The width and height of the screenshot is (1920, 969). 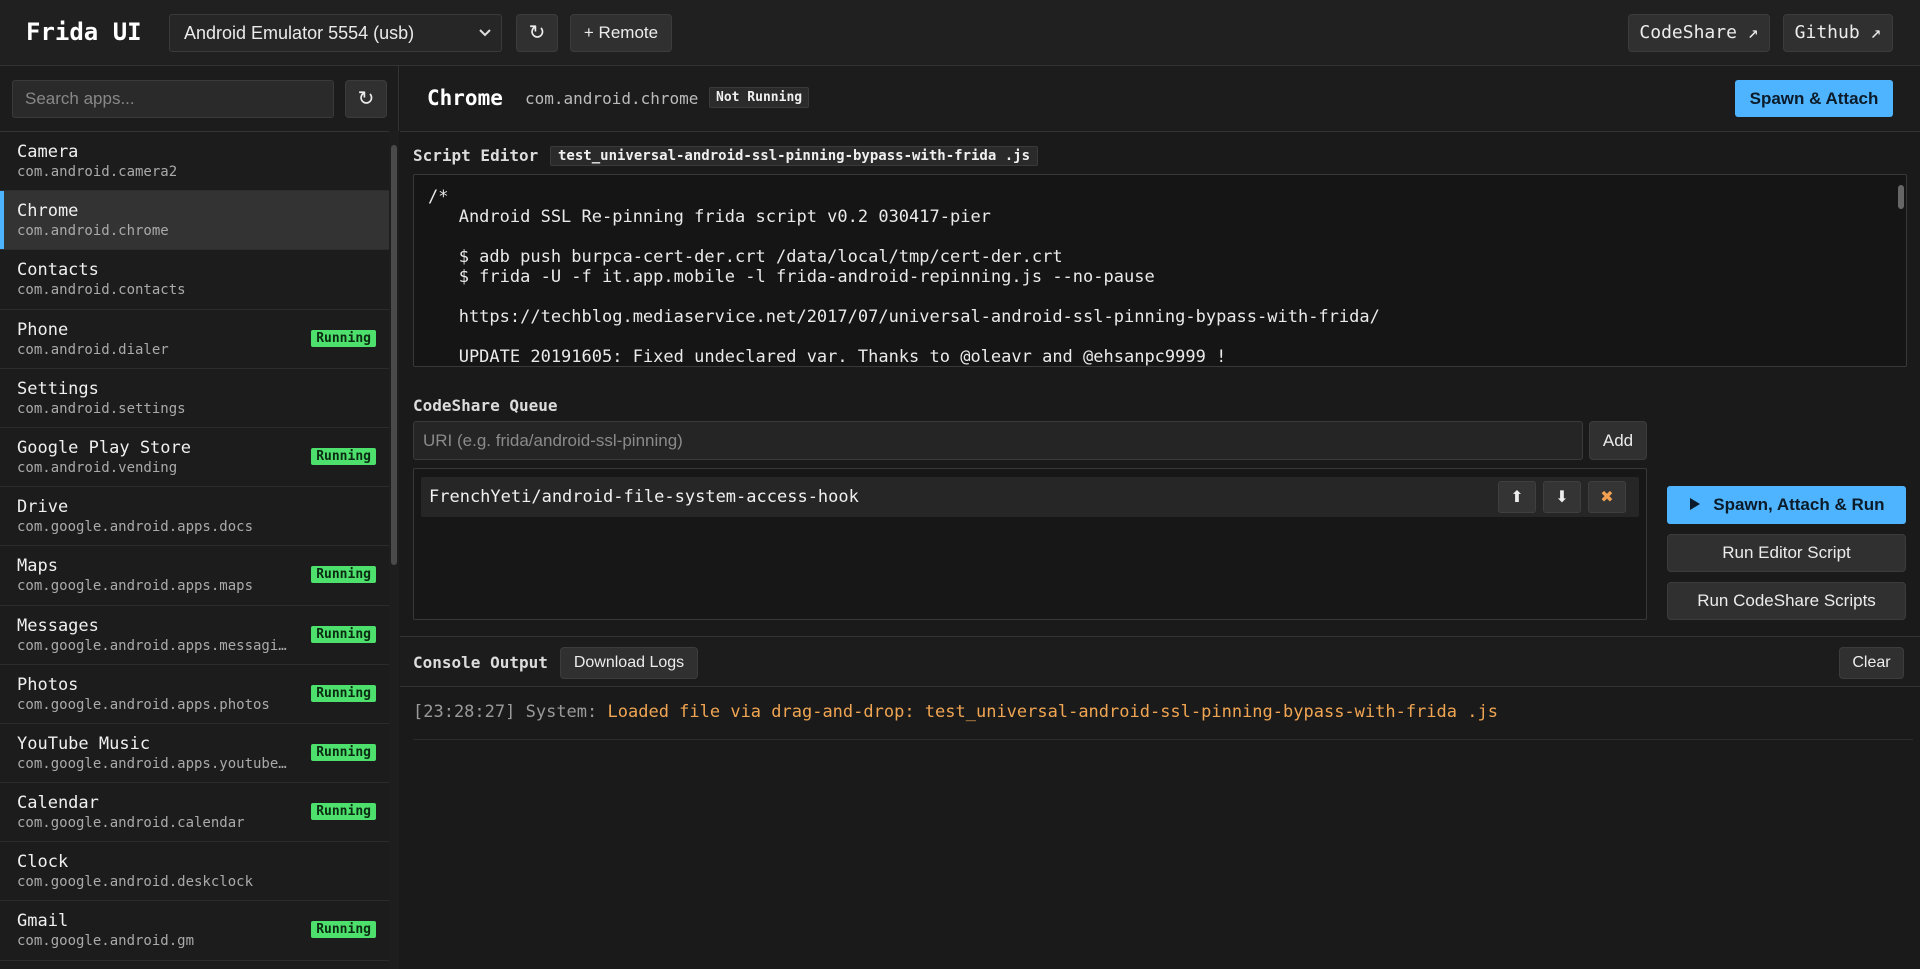 What do you see at coordinates (97, 172) in the screenshot?
I see `app-package: com.android.camera2` at bounding box center [97, 172].